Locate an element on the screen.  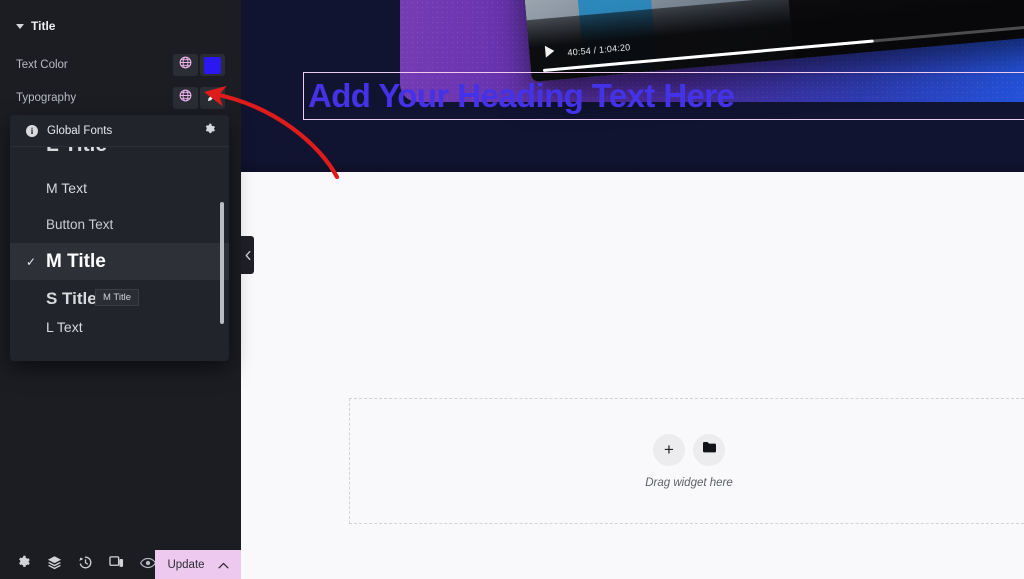
add-widget-button: + is located at coordinates (669, 449).